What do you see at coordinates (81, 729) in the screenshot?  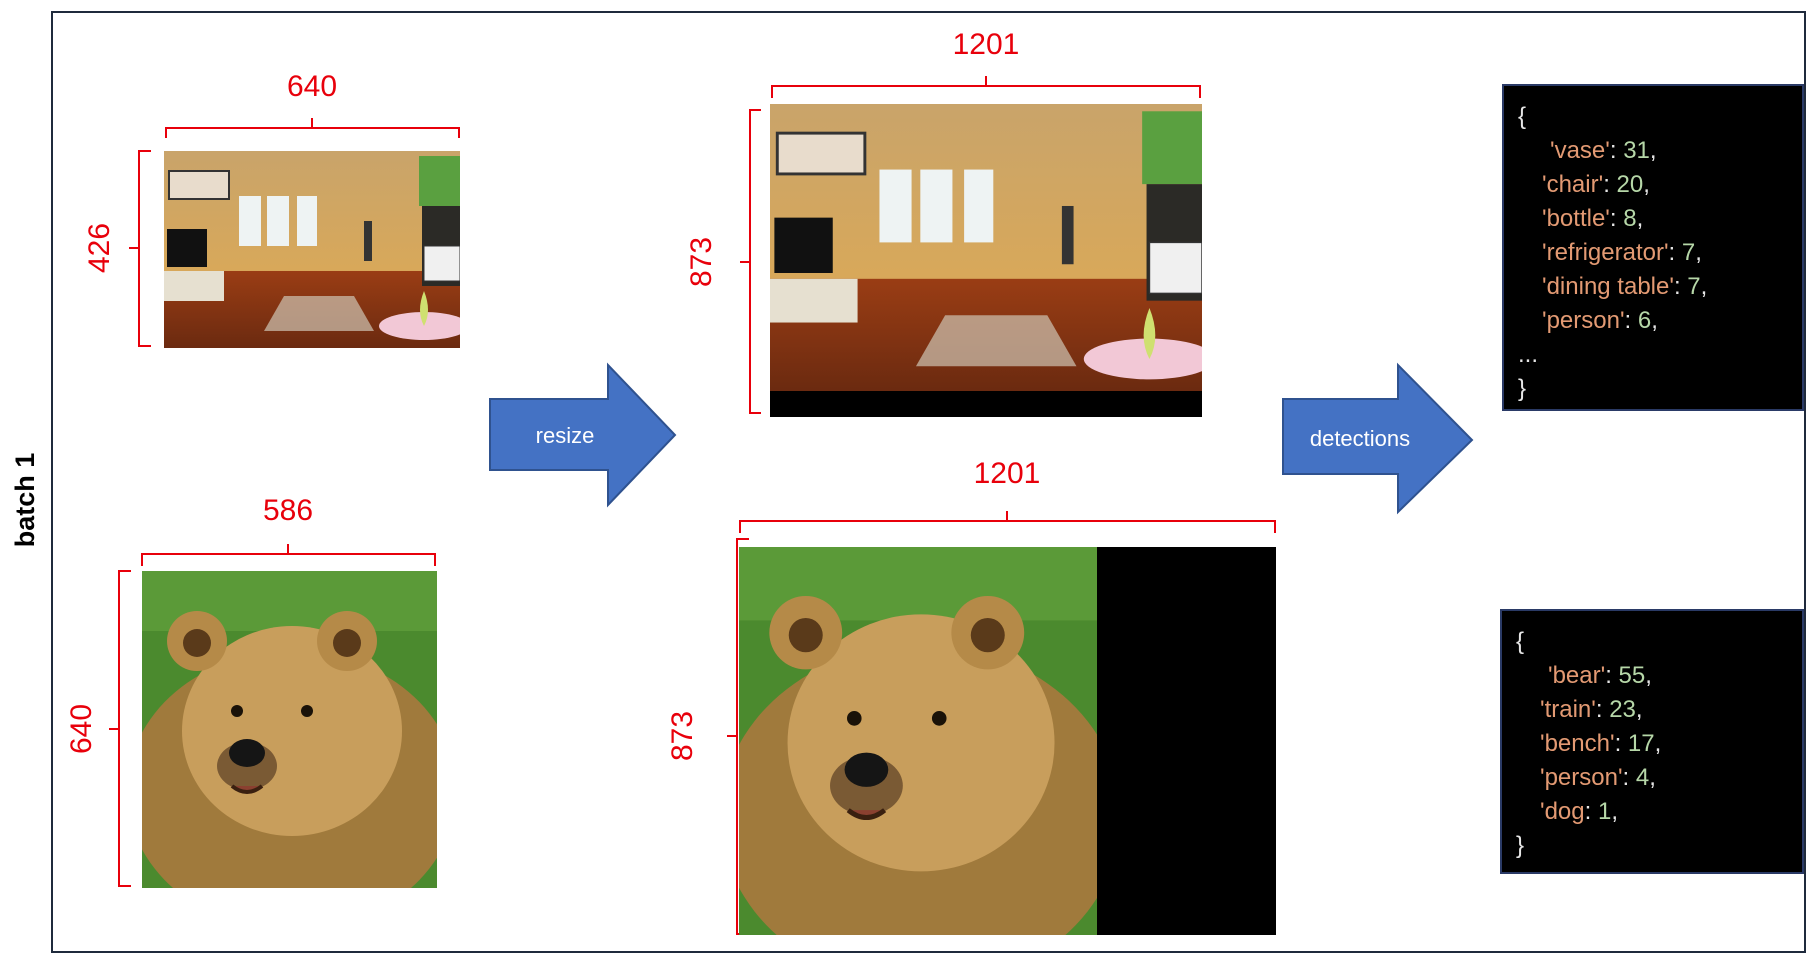 I see `img2-height-label: 640` at bounding box center [81, 729].